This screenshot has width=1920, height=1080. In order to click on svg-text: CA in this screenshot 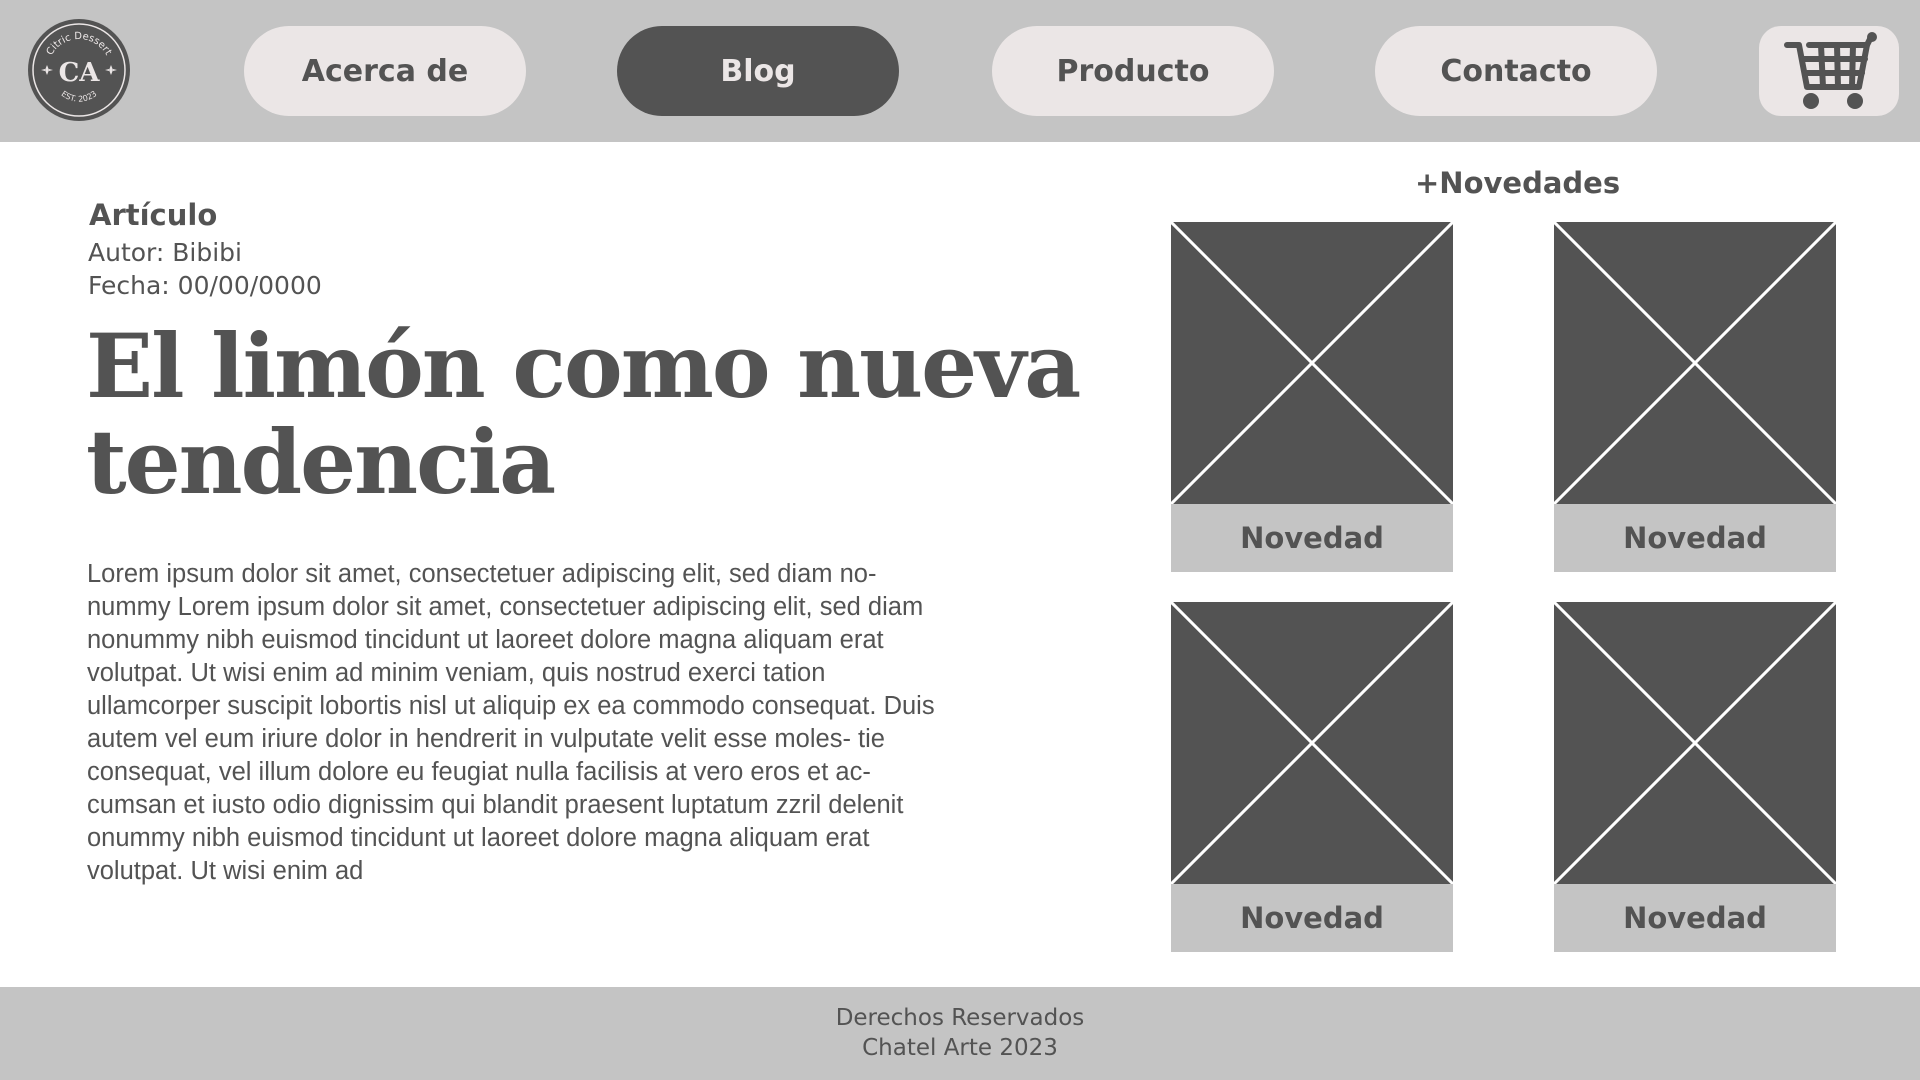, I will do `click(80, 73)`.